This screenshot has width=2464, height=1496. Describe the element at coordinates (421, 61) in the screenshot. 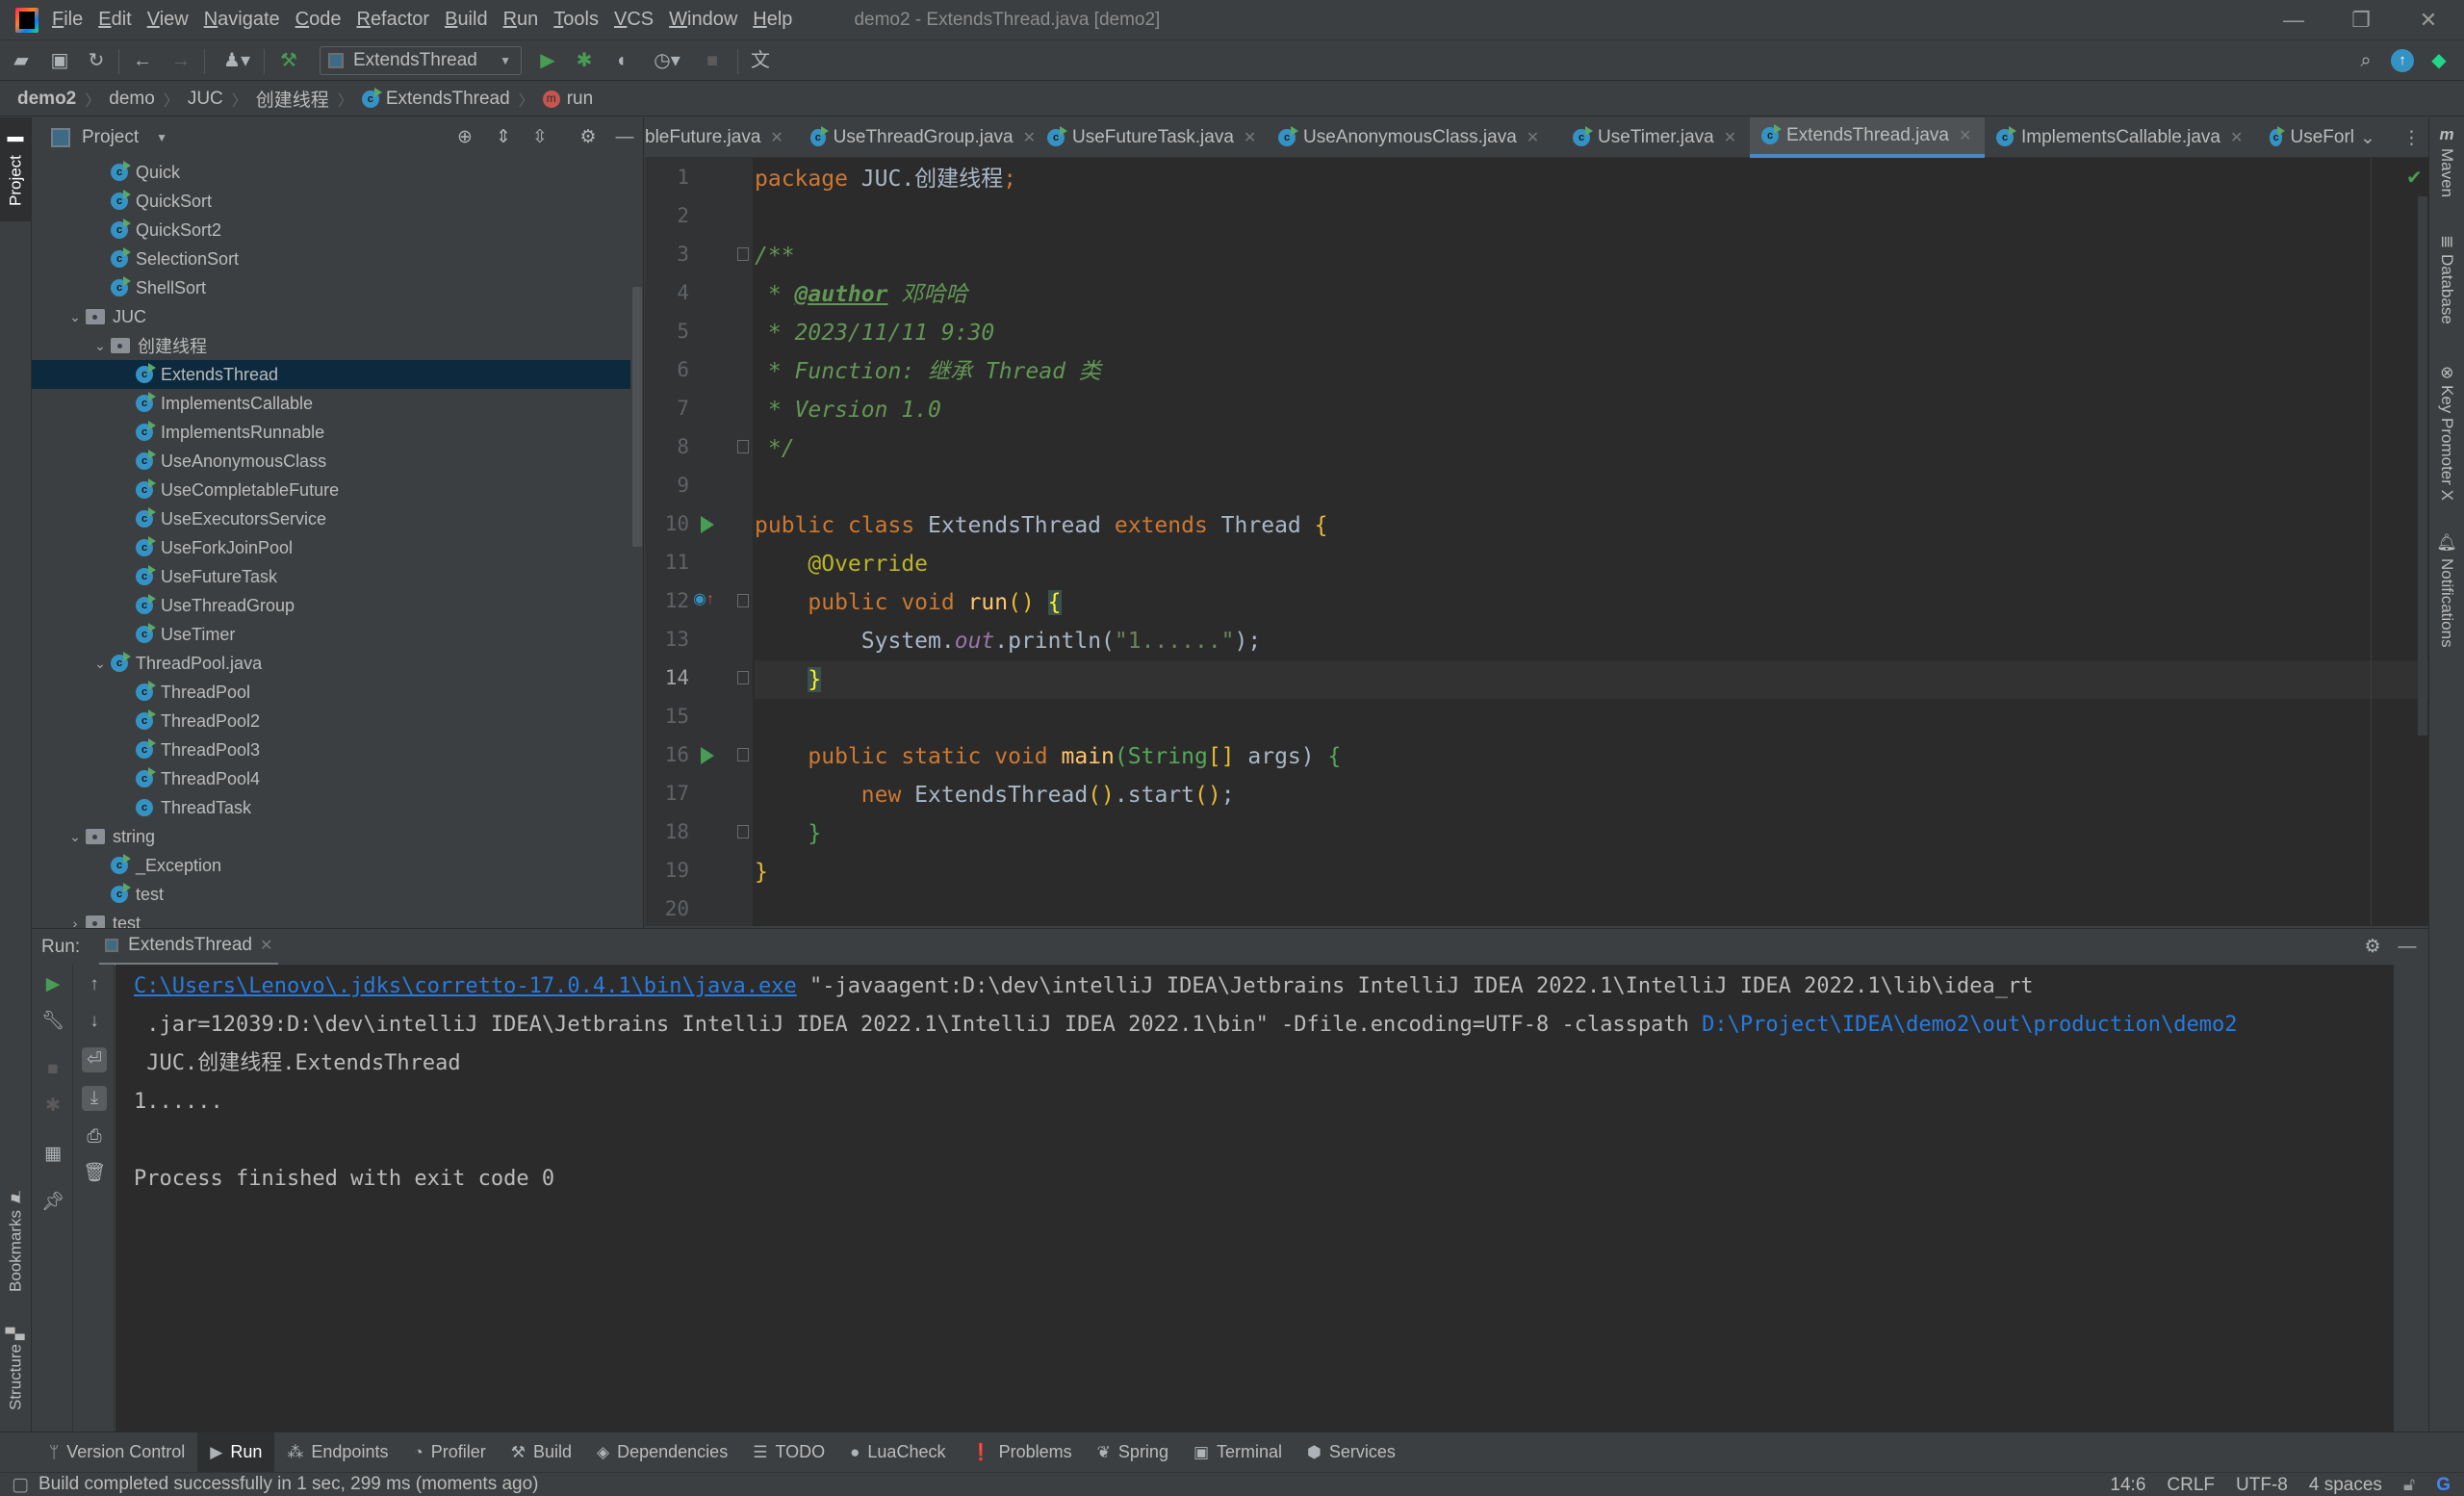

I see `run-configuration-select: ExtendsThread ▼` at that location.